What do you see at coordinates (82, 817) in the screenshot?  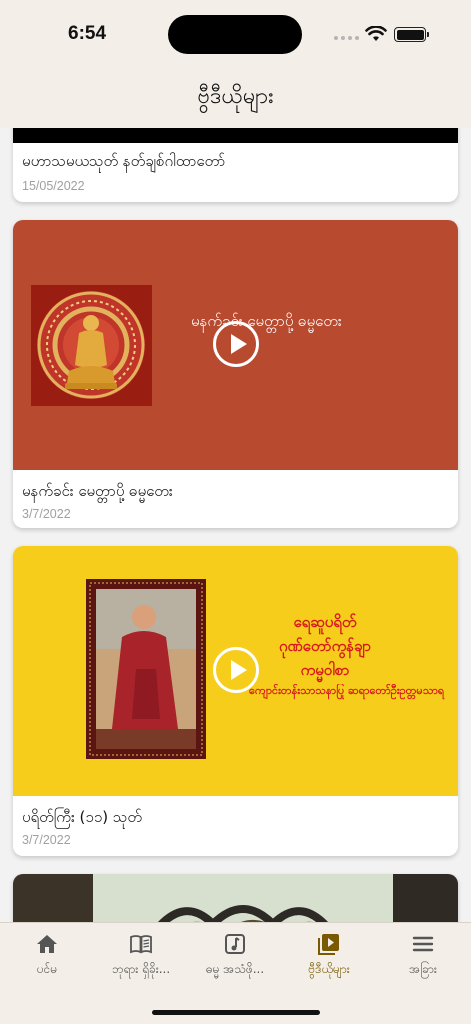 I see `video-title: ပရိတ်ကြီး (၁၁) သုတ်` at bounding box center [82, 817].